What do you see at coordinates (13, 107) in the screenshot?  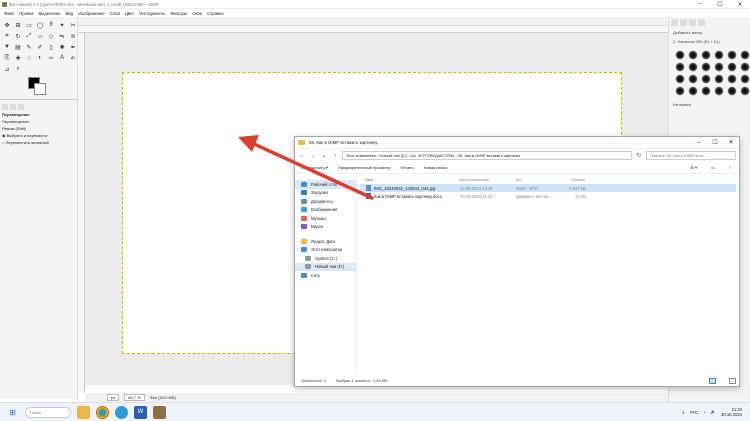 I see `device-status-tab-icon` at bounding box center [13, 107].